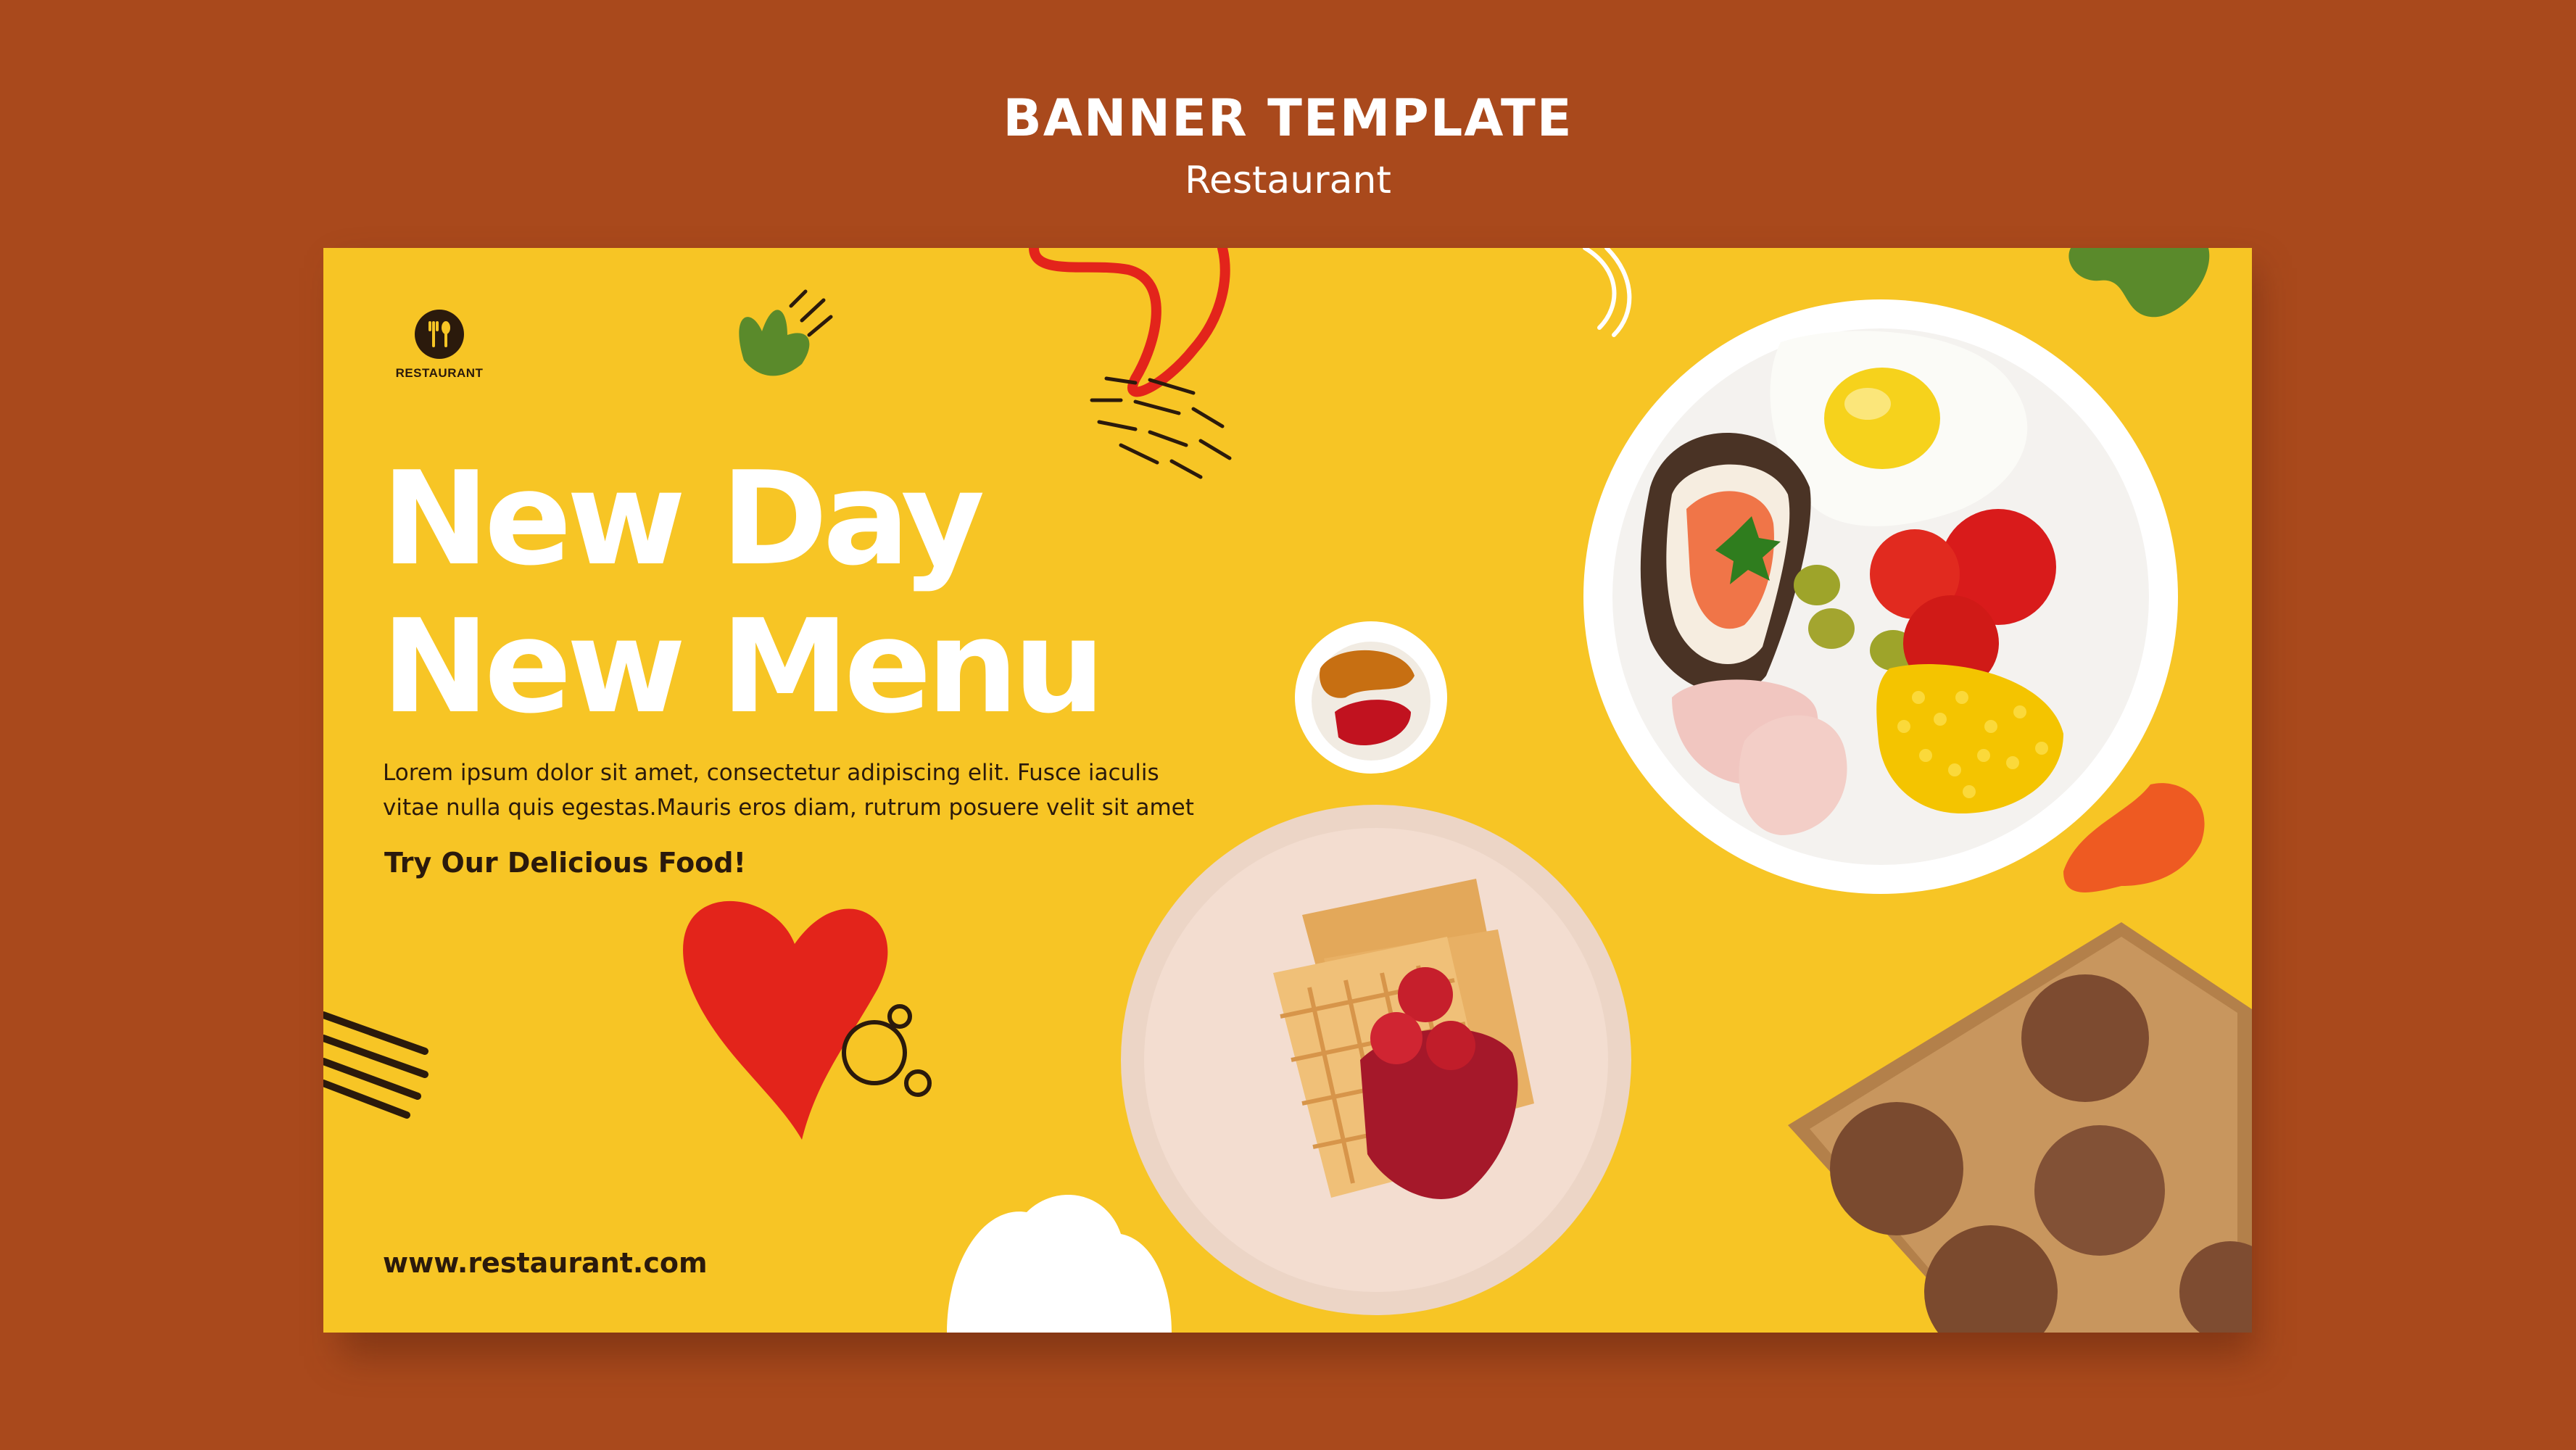  I want to click on restaurant-logo: RESTAURANT, so click(439, 345).